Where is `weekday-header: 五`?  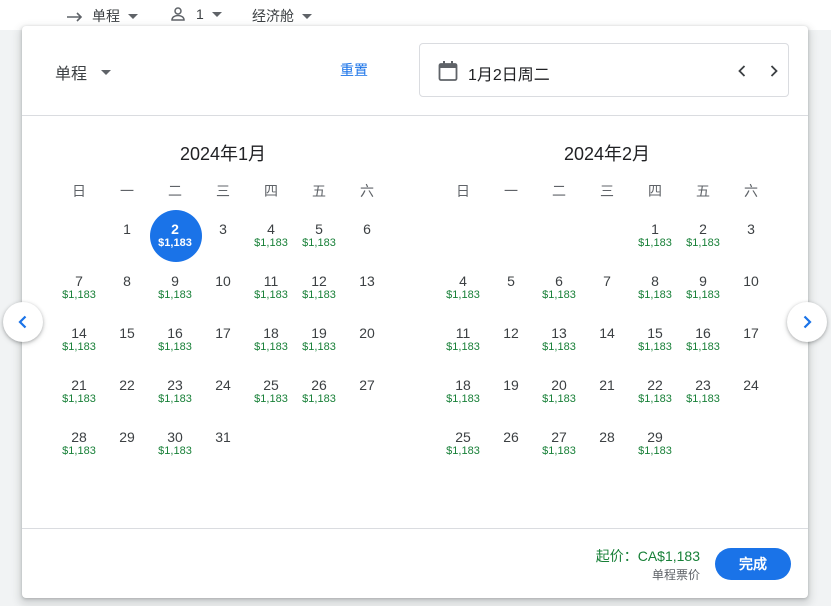
weekday-header: 五 is located at coordinates (319, 191).